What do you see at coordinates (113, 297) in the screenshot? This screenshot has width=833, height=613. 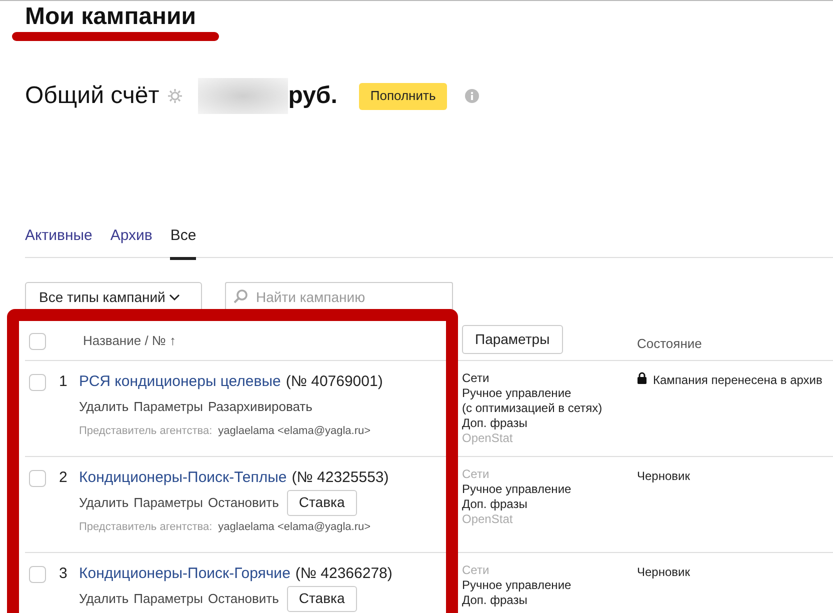 I see `campaign-type-dropdown: Все типы кампаний` at bounding box center [113, 297].